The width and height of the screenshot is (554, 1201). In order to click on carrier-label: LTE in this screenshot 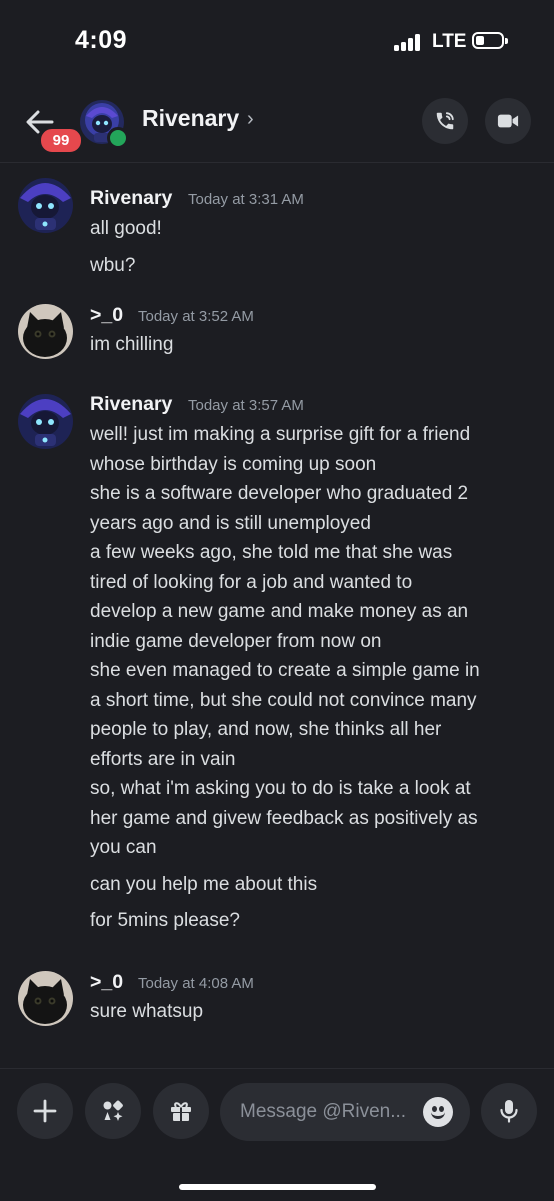, I will do `click(449, 41)`.